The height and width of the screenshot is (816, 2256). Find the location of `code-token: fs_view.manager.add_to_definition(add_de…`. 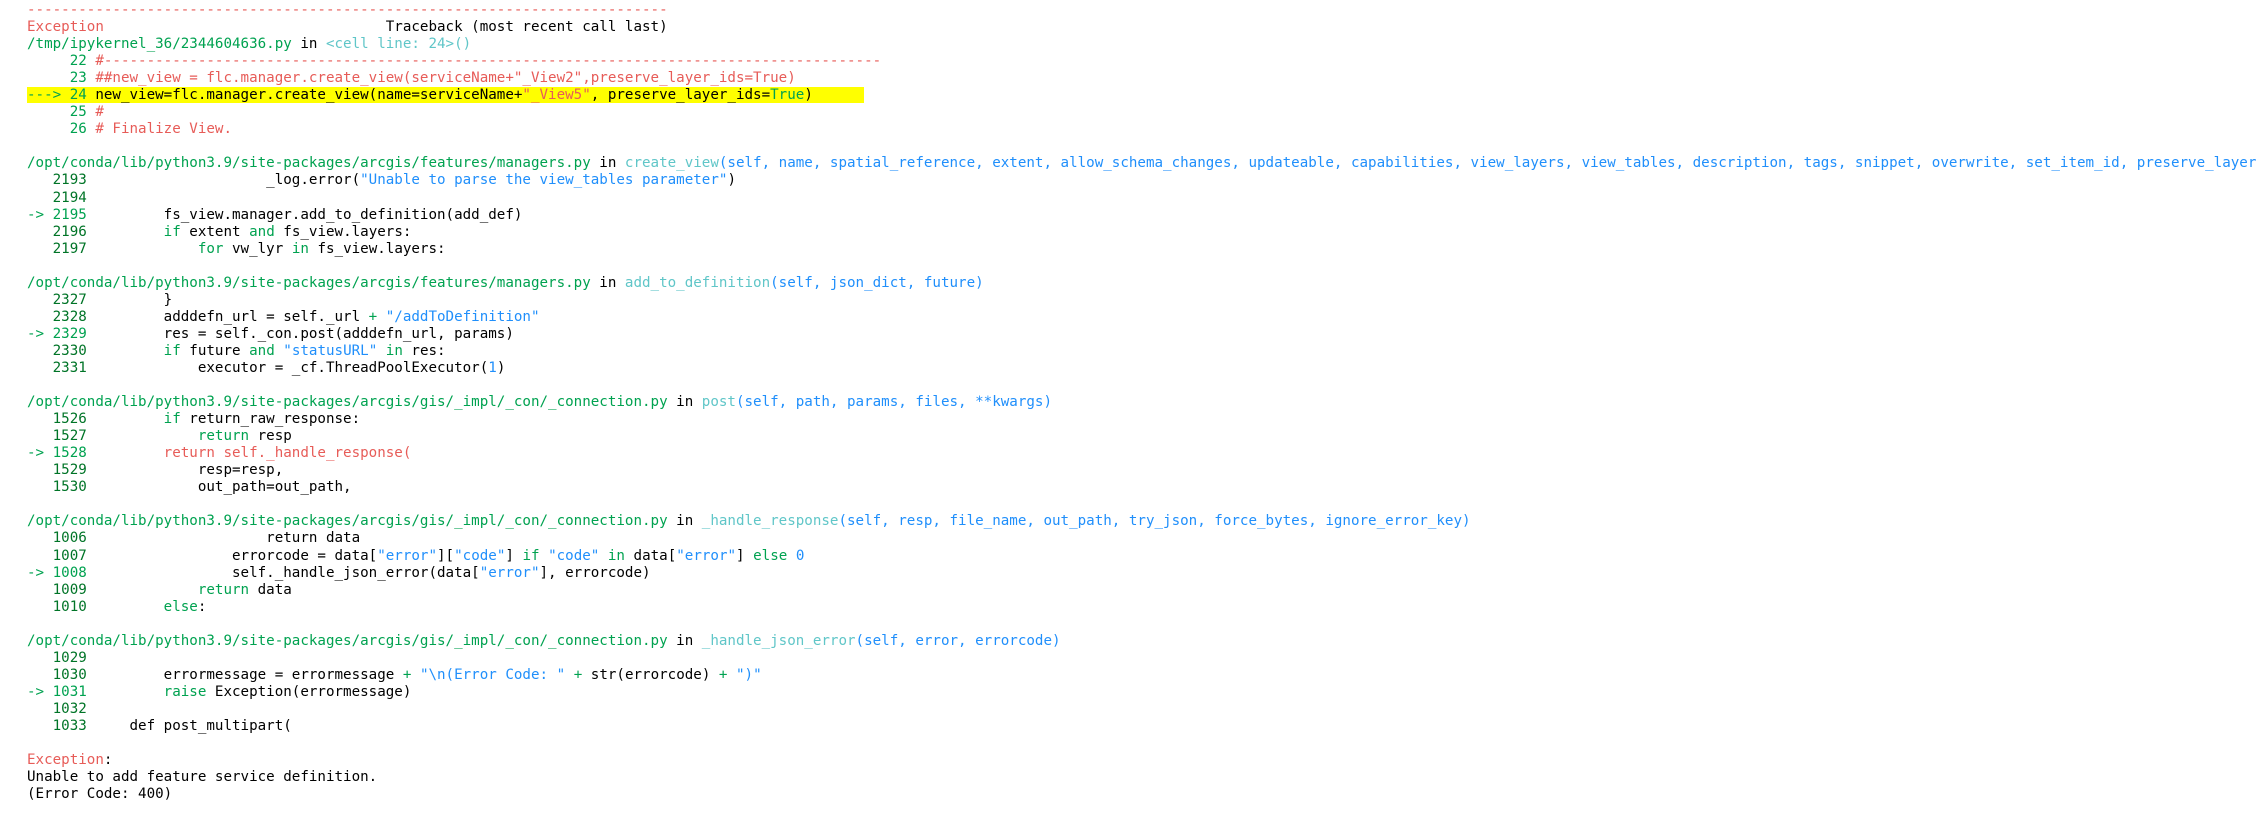

code-token: fs_view.manager.add_to_definition(add_de… is located at coordinates (304, 214).